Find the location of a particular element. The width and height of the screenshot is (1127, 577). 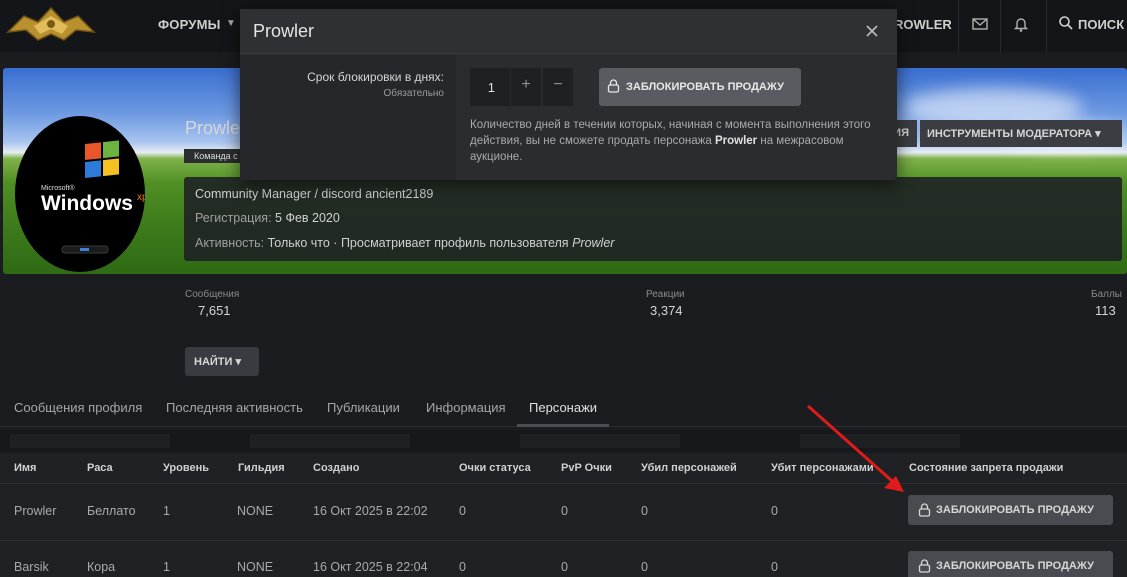

user-title: Community Manager / discord ancient2189 is located at coordinates (314, 194).